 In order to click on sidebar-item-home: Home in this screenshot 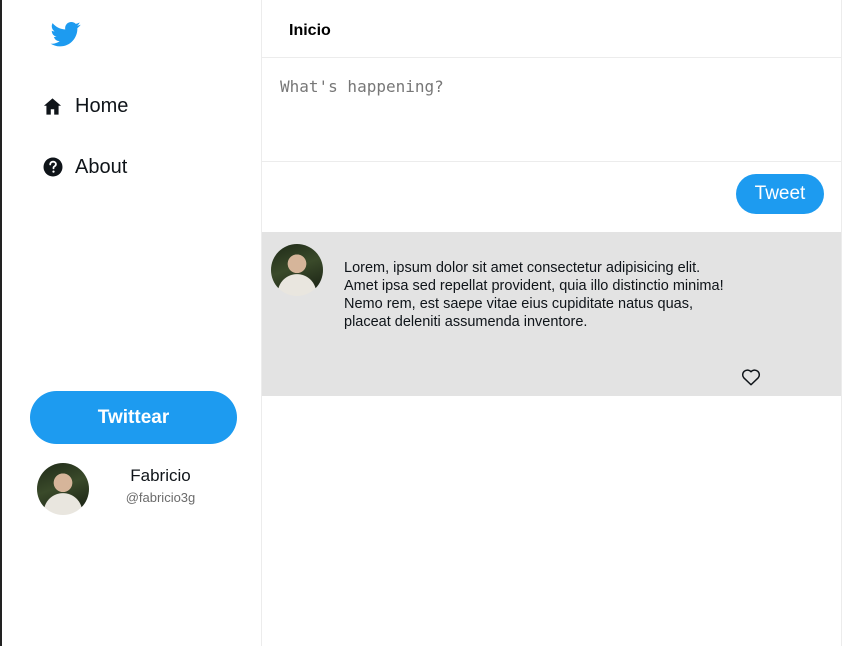, I will do `click(85, 106)`.